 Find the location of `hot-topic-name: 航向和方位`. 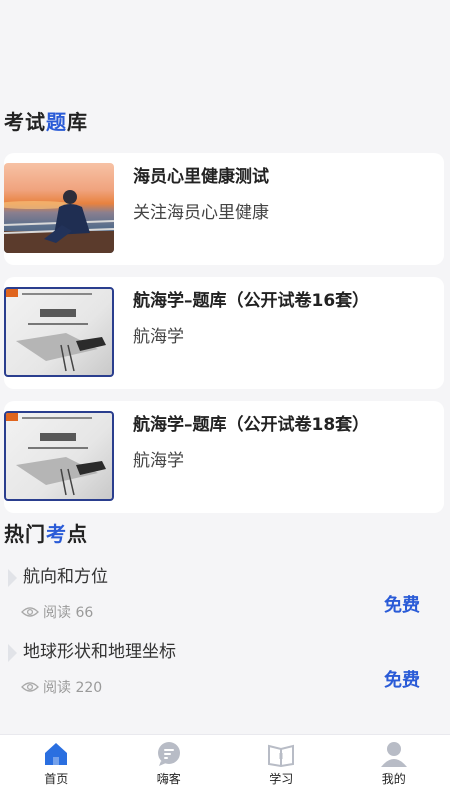

hot-topic-name: 航向和方位 is located at coordinates (65, 577).